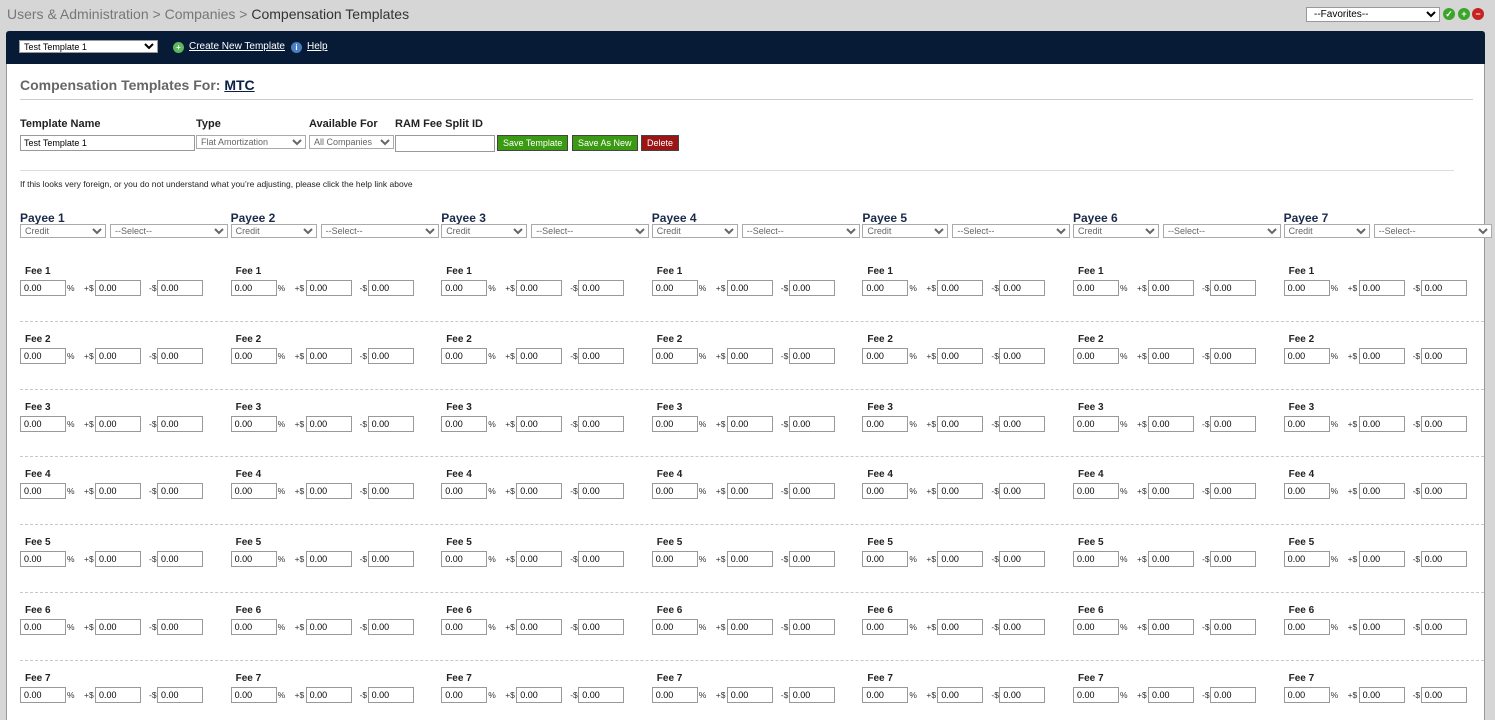  What do you see at coordinates (660, 143) in the screenshot?
I see `delete-button: Delete` at bounding box center [660, 143].